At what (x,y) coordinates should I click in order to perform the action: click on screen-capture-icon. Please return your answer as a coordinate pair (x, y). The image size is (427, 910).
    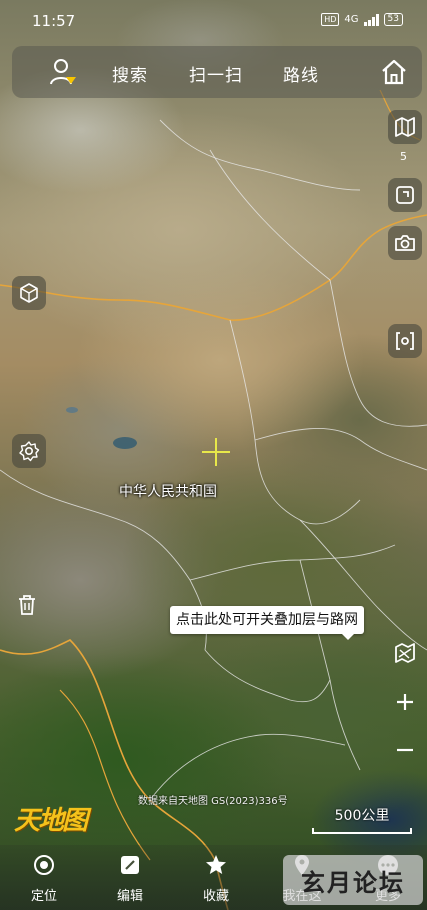
    Looking at the image, I should click on (405, 341).